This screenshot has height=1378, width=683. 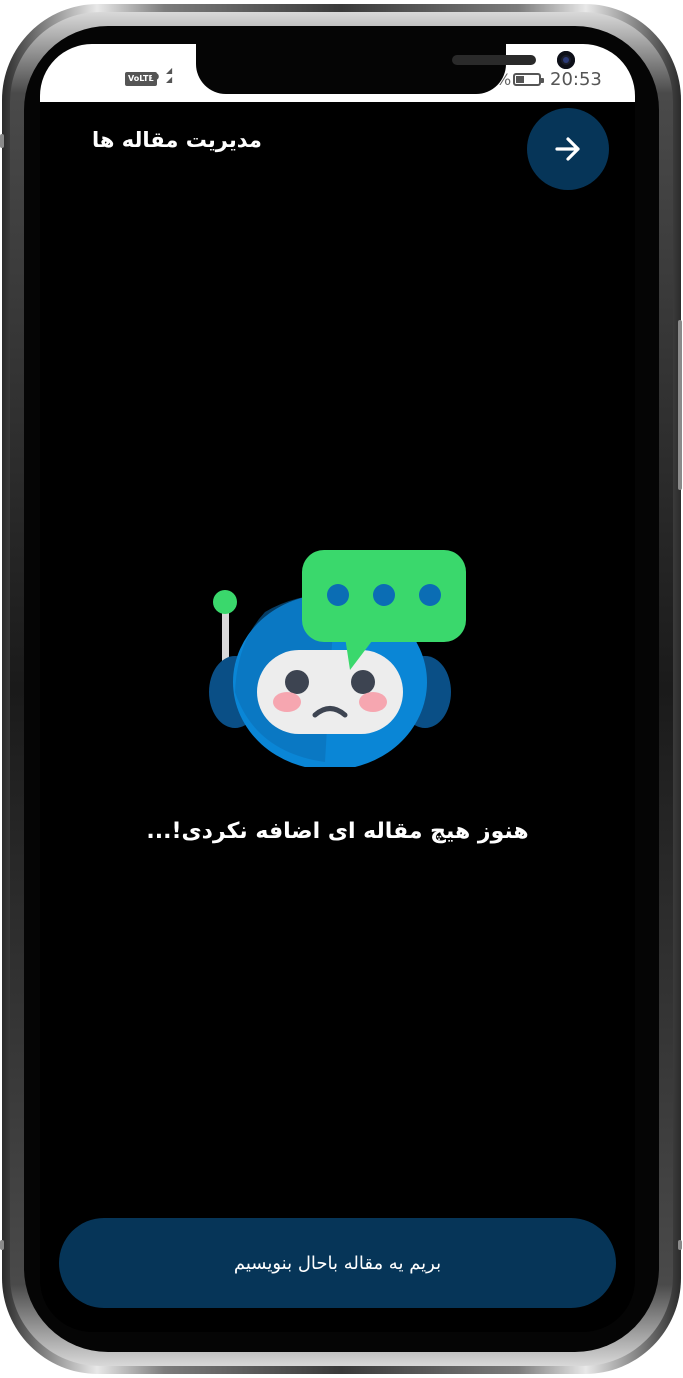 I want to click on arrow-right-icon, so click(x=567, y=149).